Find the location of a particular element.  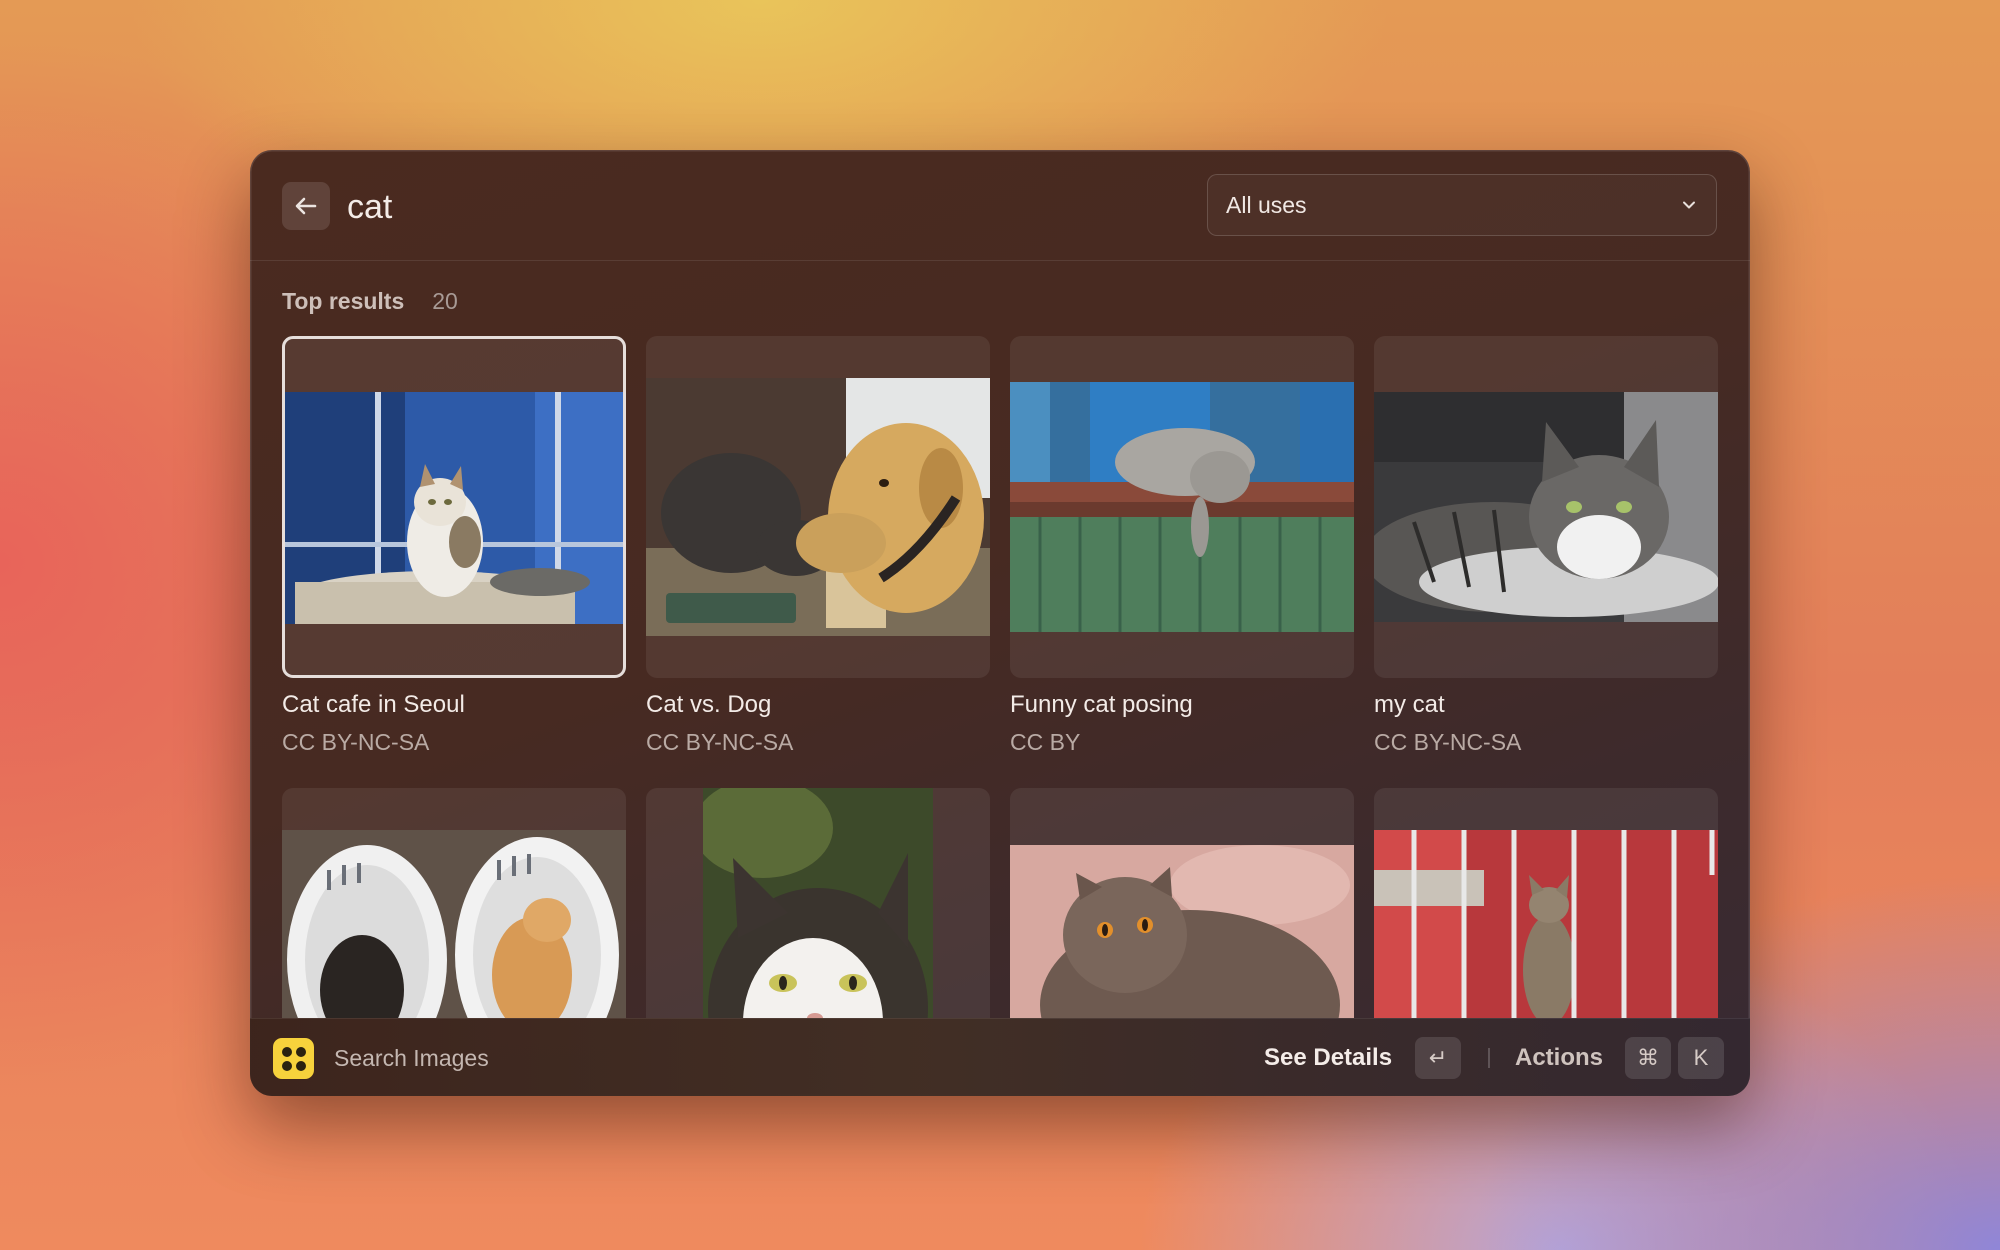

app-title: Search Images is located at coordinates (411, 1058).